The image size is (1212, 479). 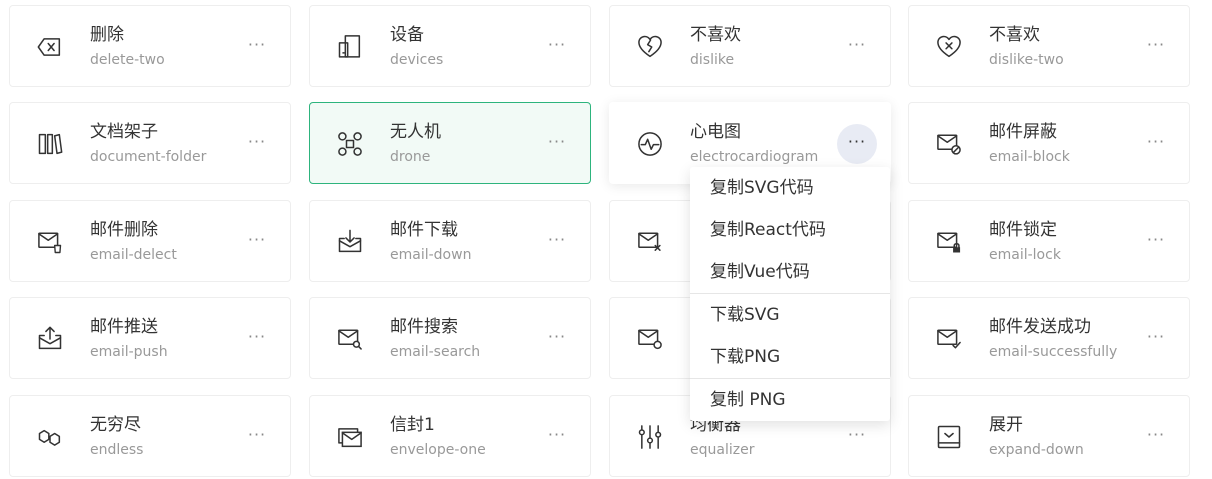 What do you see at coordinates (107, 35) in the screenshot?
I see `icon-title: 删除` at bounding box center [107, 35].